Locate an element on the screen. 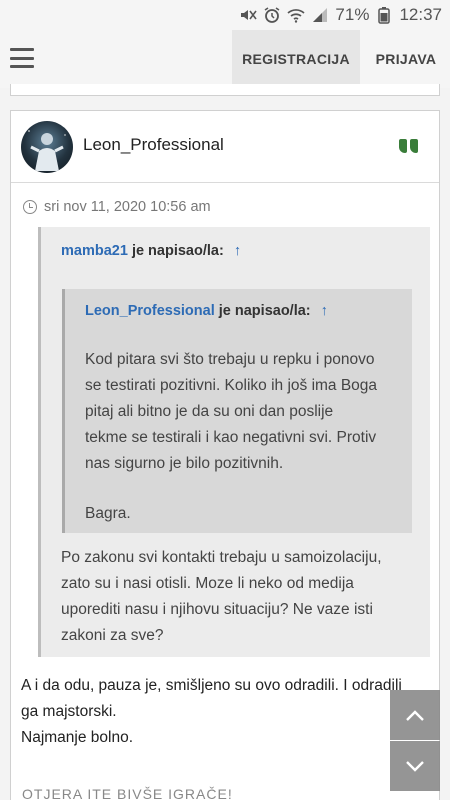 This screenshot has width=450, height=800. register-button: REGISTRACIJA is located at coordinates (296, 59).